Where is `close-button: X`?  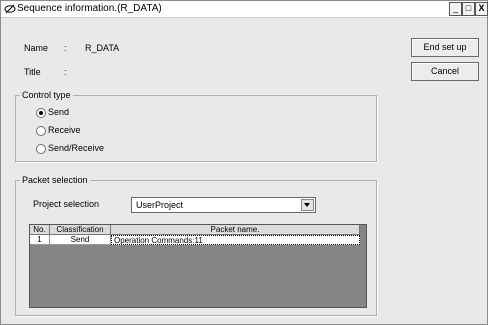 close-button: X is located at coordinates (481, 9).